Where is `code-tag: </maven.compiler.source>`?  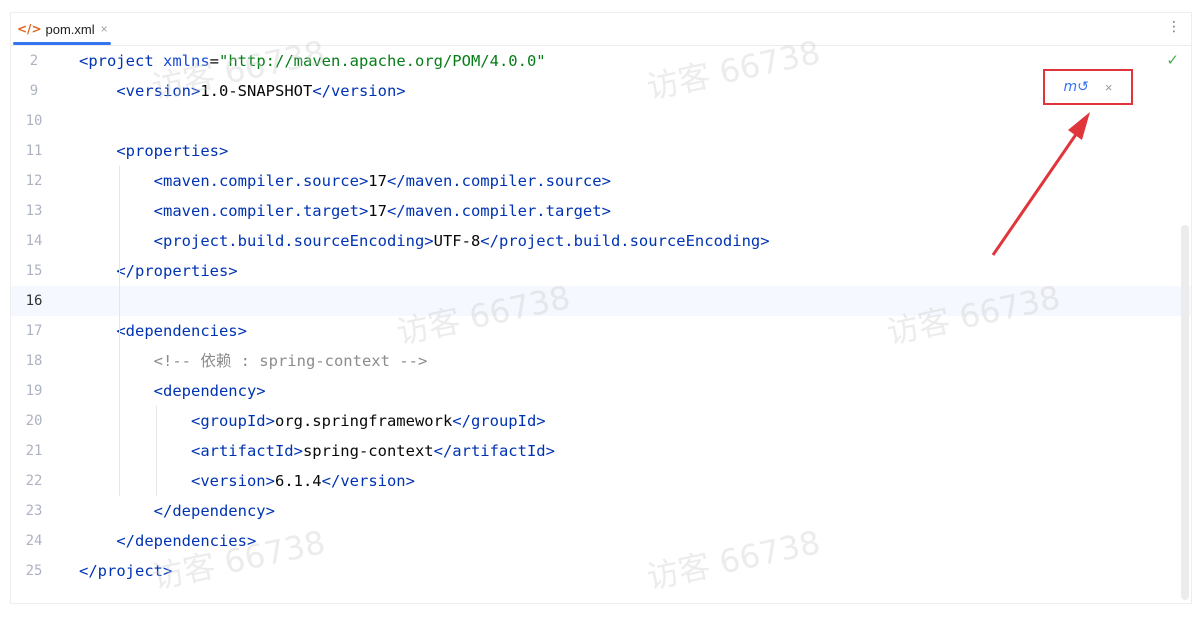 code-tag: </maven.compiler.source> is located at coordinates (498, 181).